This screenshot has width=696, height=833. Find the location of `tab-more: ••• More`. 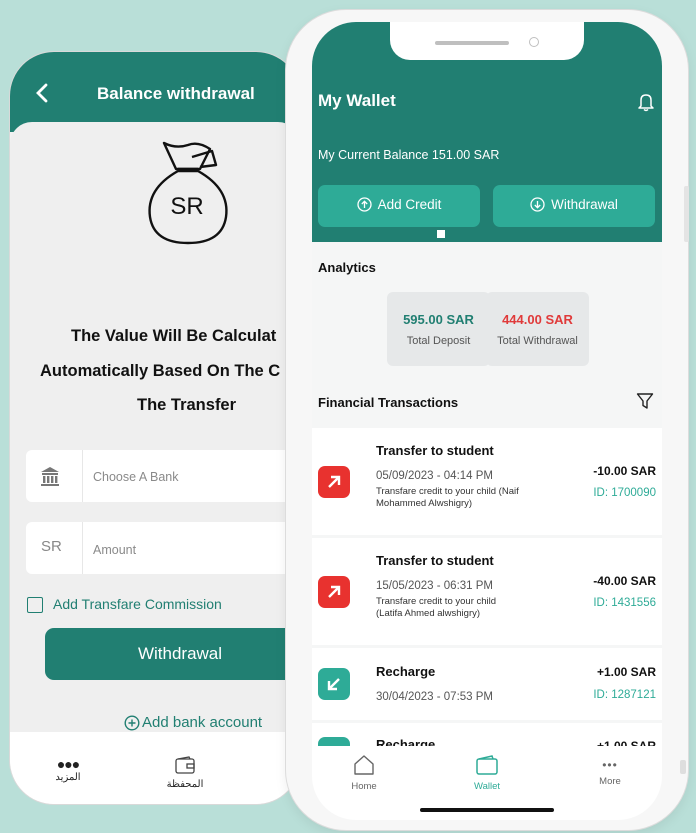

tab-more: ••• More is located at coordinates (610, 772).